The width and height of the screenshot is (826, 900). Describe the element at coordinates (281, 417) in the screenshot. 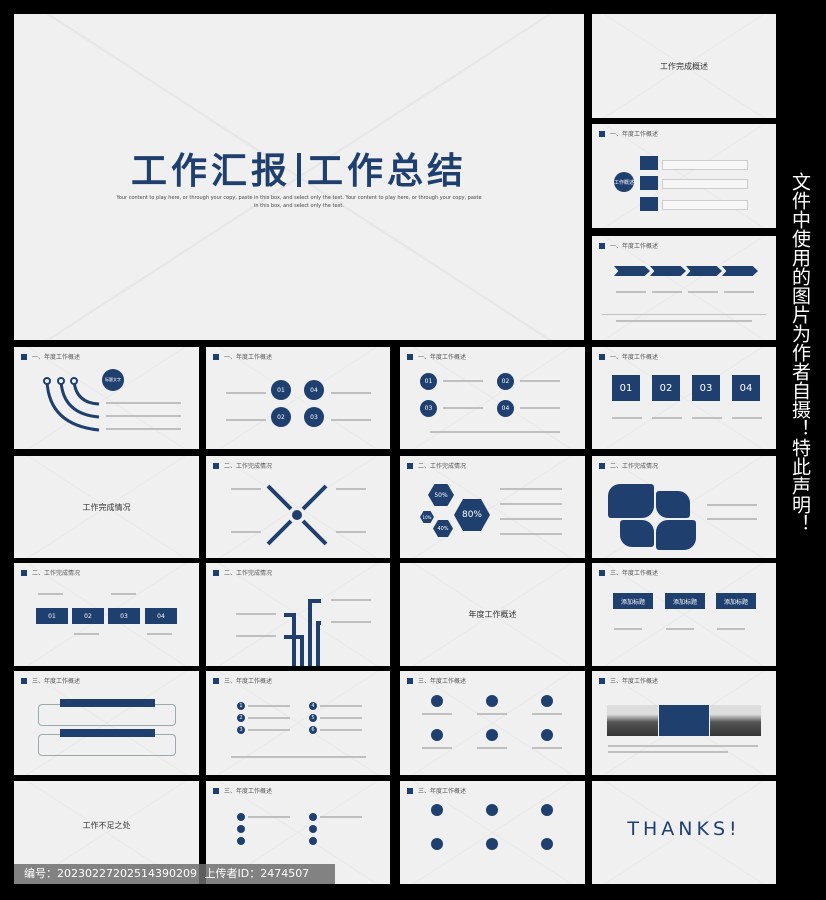

I see `bubble-02: 02` at that location.